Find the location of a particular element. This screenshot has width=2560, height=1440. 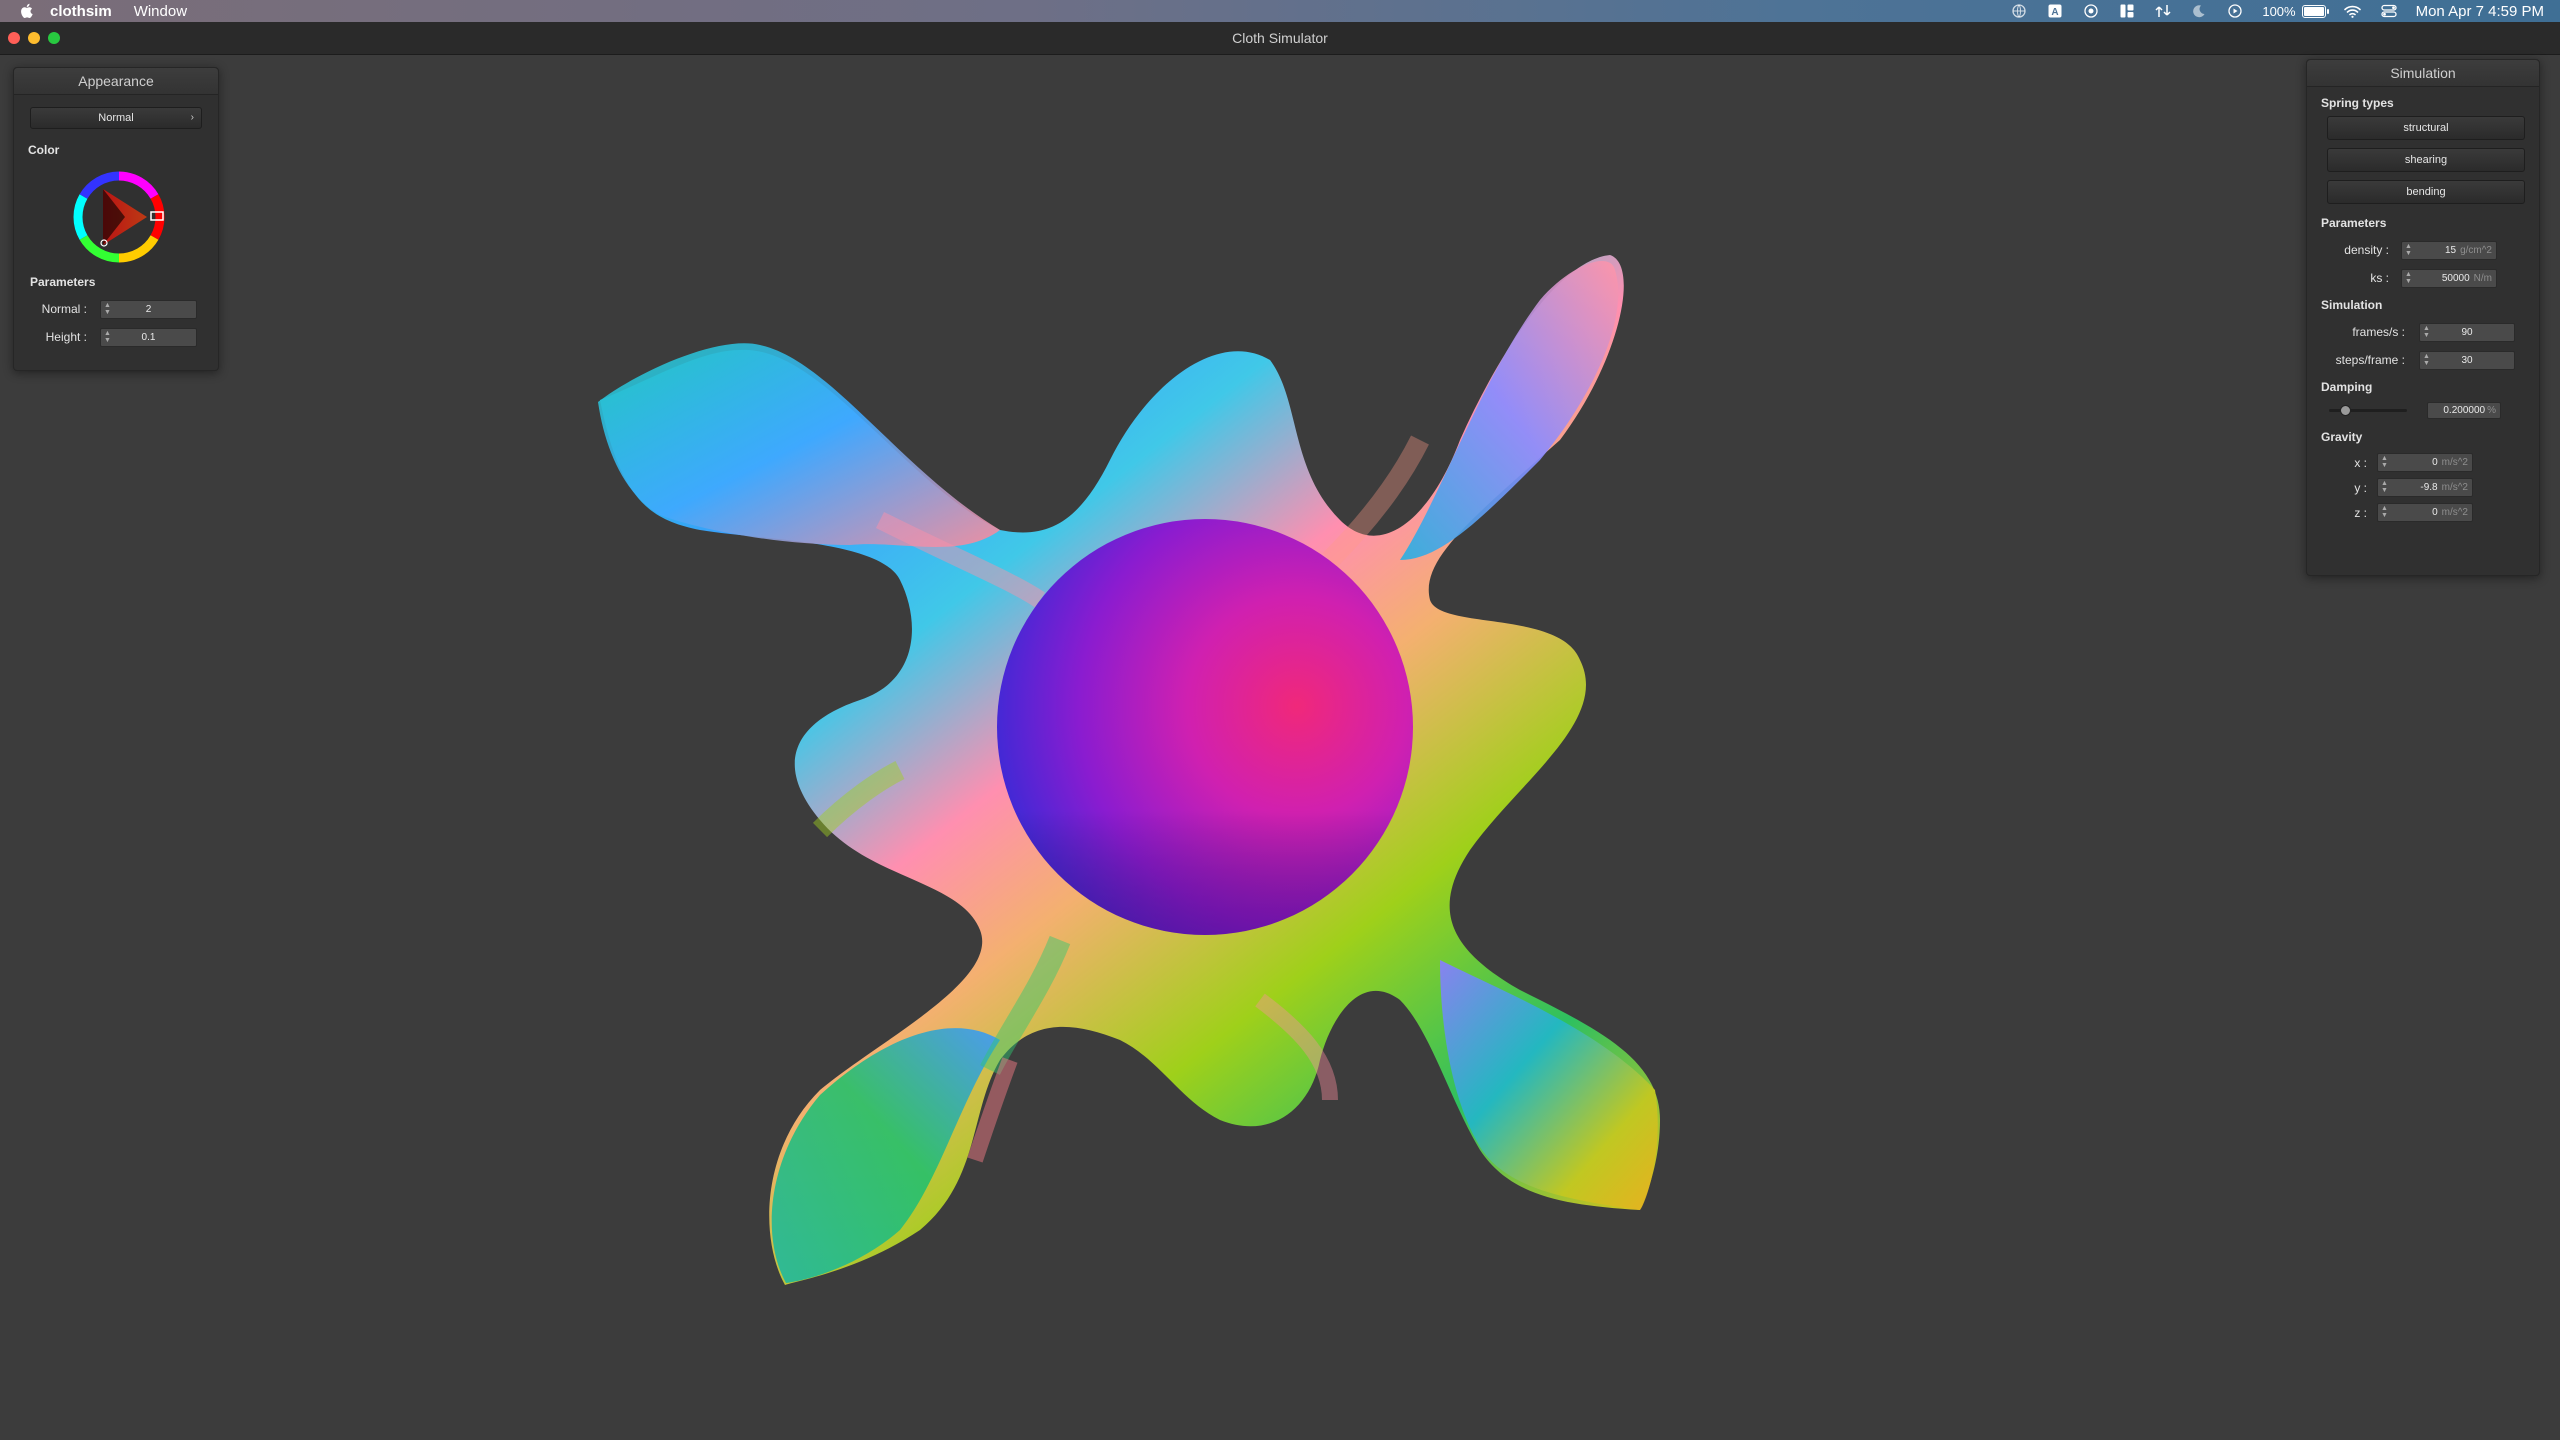

density-input: ▲ ▼ 15 g/cm^2 is located at coordinates (2449, 250).